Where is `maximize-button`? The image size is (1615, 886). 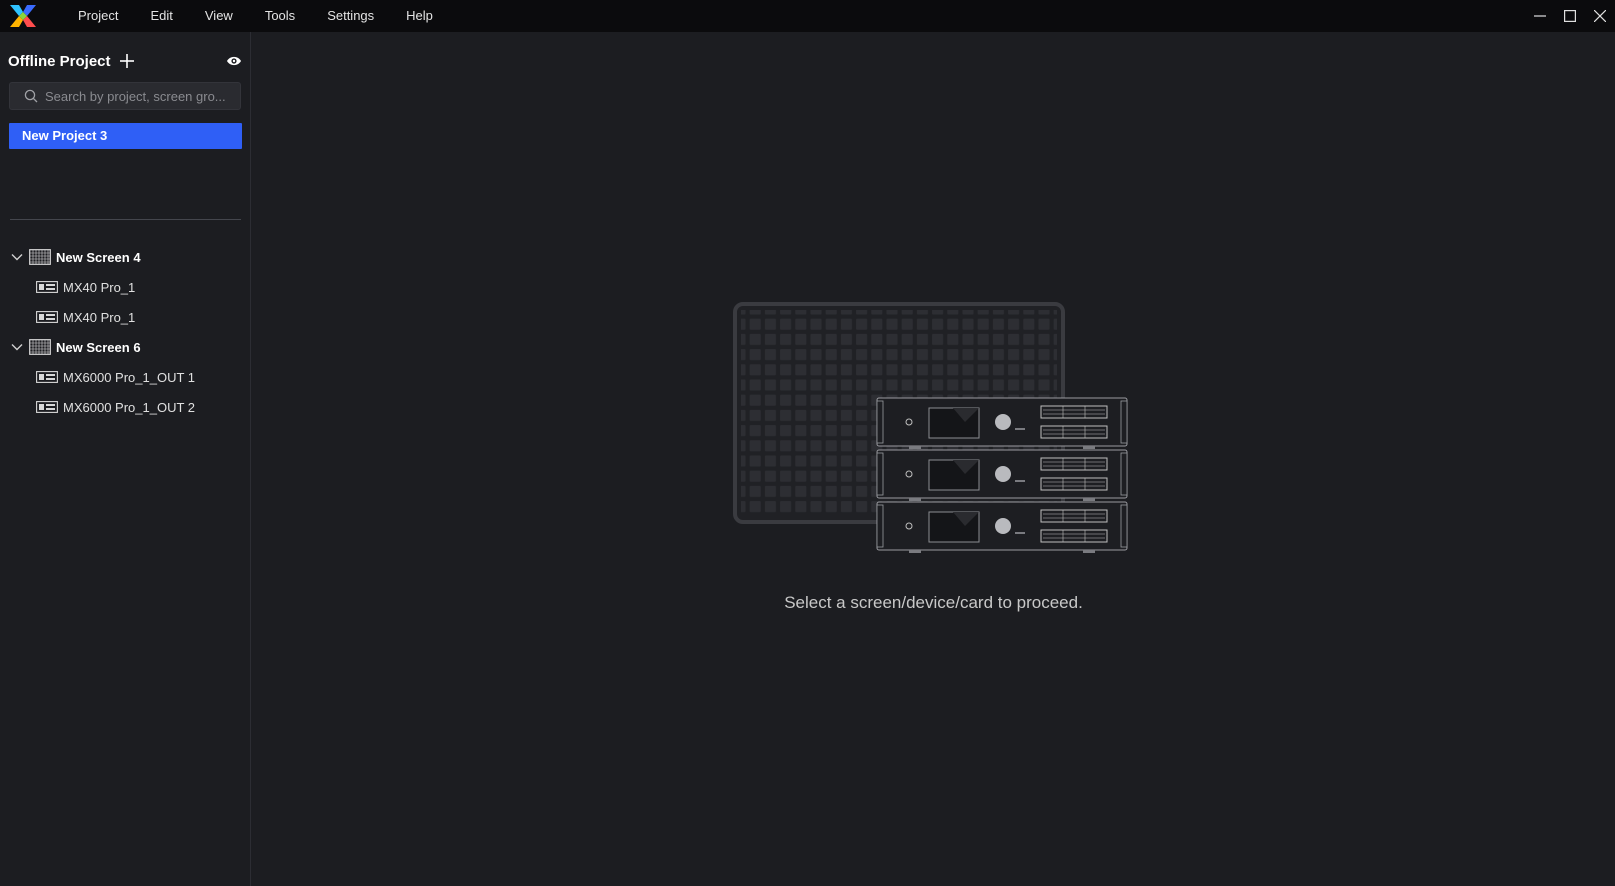
maximize-button is located at coordinates (1570, 16).